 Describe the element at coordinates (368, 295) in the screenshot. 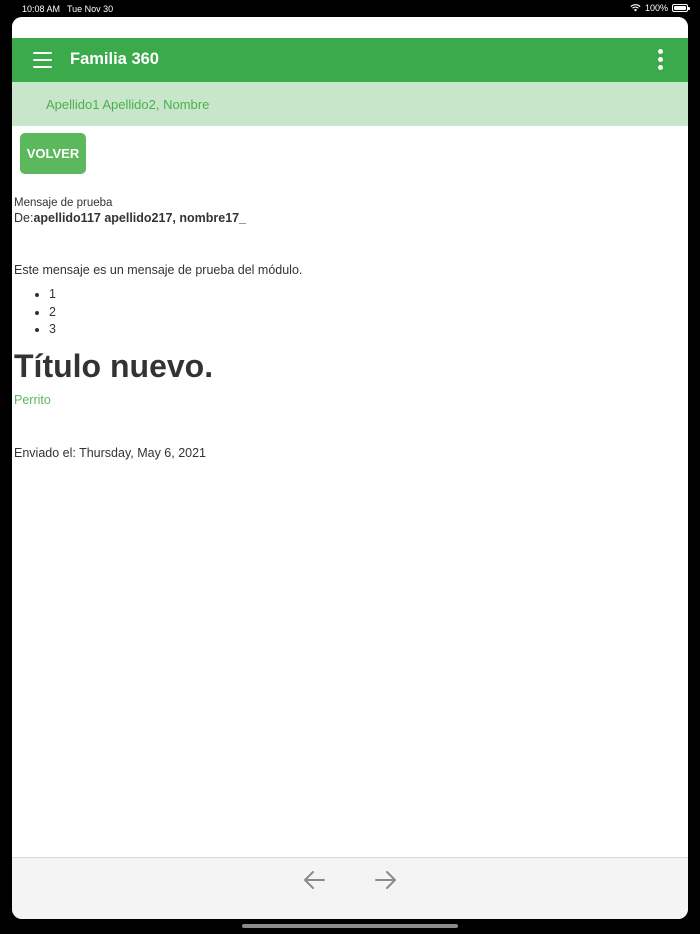

I see `list-item: 1` at that location.